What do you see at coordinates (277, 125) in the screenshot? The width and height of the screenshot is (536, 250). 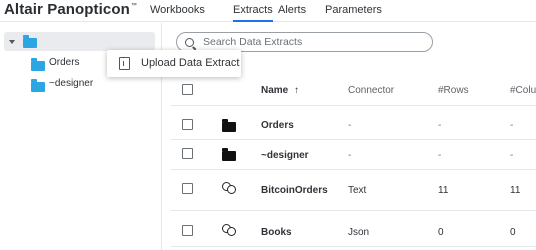 I see `row-name: Orders` at bounding box center [277, 125].